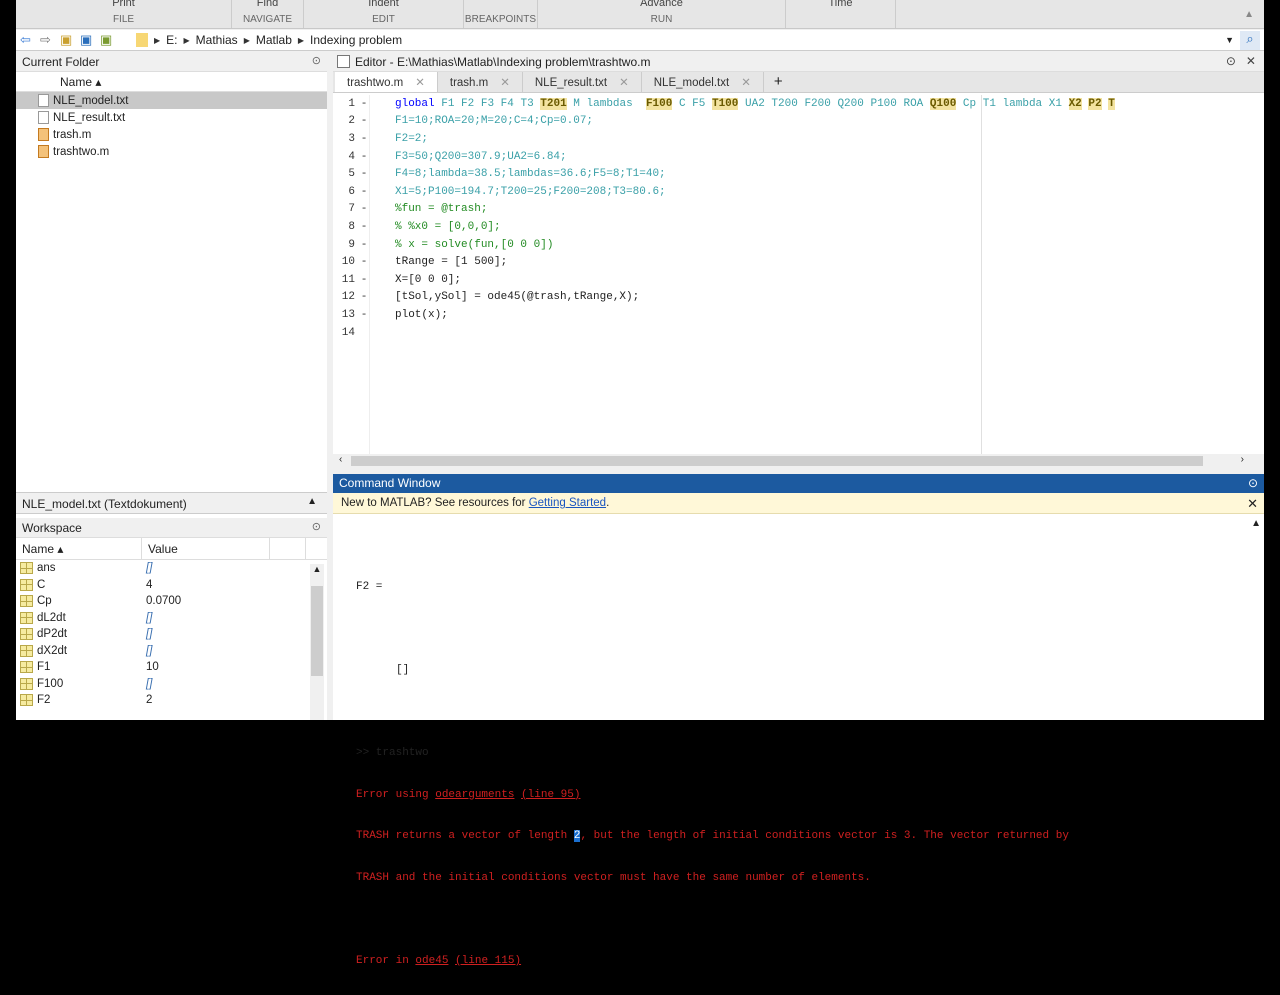  I want to click on variable-name-cell: F2, so click(79, 700).